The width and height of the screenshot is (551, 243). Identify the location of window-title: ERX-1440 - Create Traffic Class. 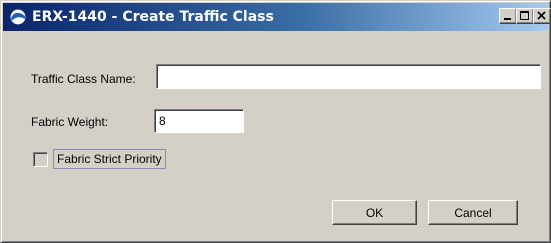
(153, 17).